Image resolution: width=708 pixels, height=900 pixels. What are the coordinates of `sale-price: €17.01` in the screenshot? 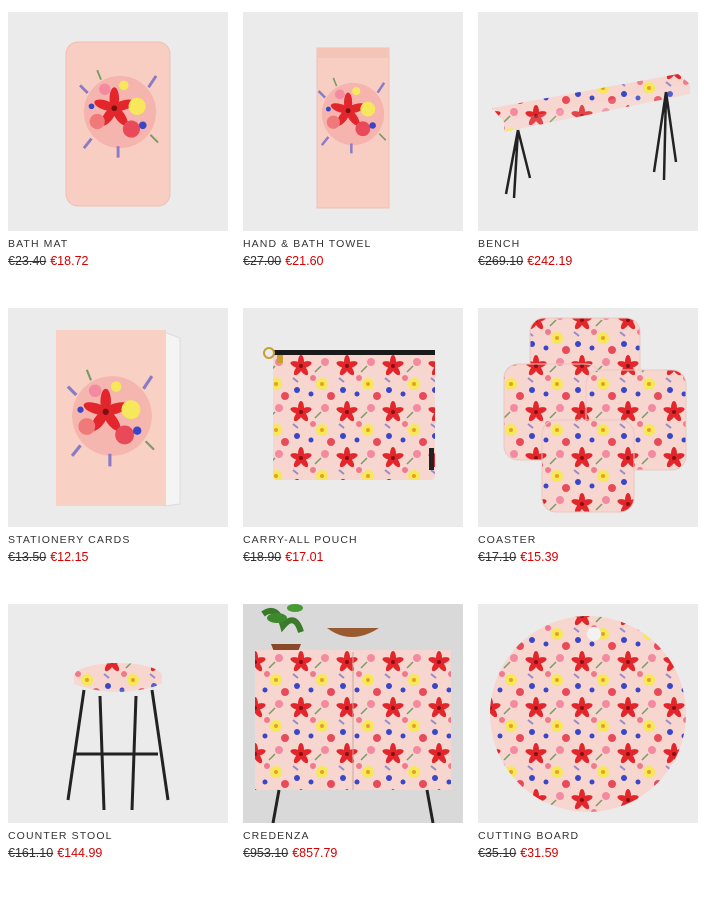 It's located at (304, 557).